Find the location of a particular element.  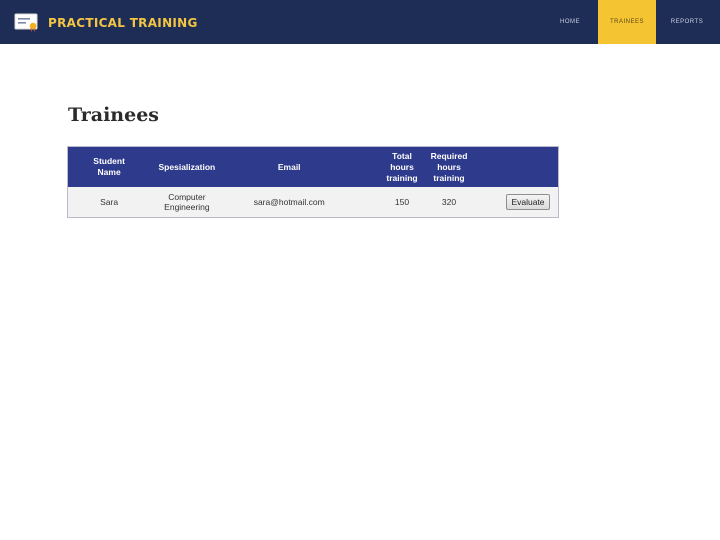

header-actions is located at coordinates (528, 167).